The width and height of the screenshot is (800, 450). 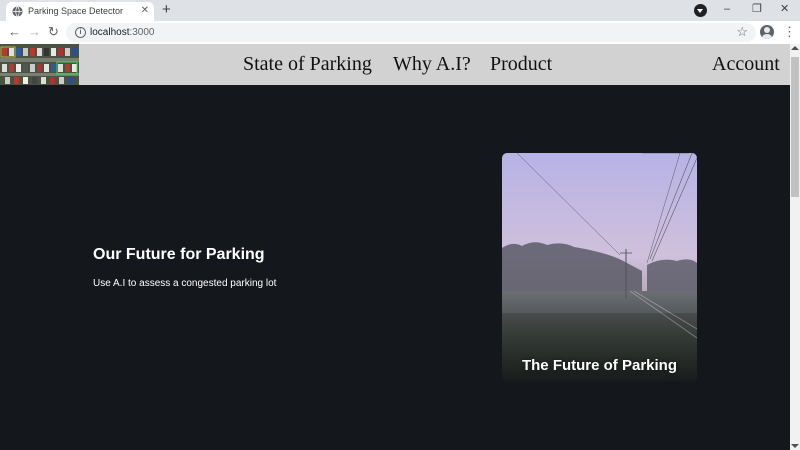 What do you see at coordinates (34, 32) in the screenshot?
I see `forward-icon: →` at bounding box center [34, 32].